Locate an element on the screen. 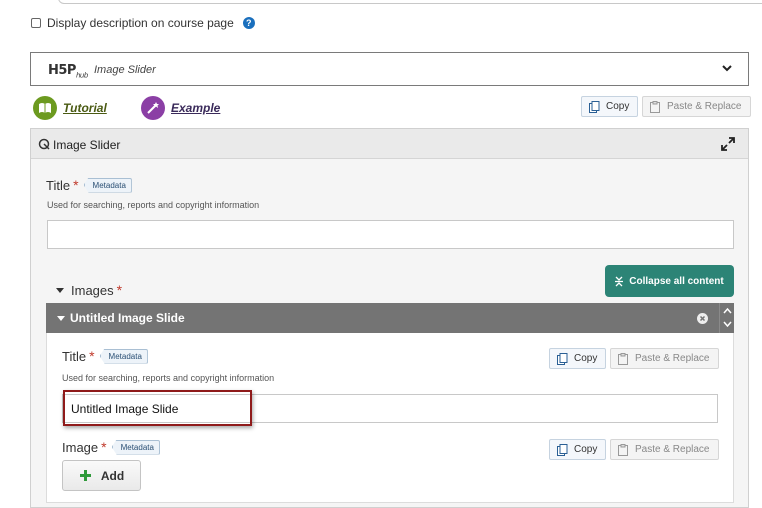 Image resolution: width=762 pixels, height=508 pixels. chevron-down-icon is located at coordinates (727, 68).